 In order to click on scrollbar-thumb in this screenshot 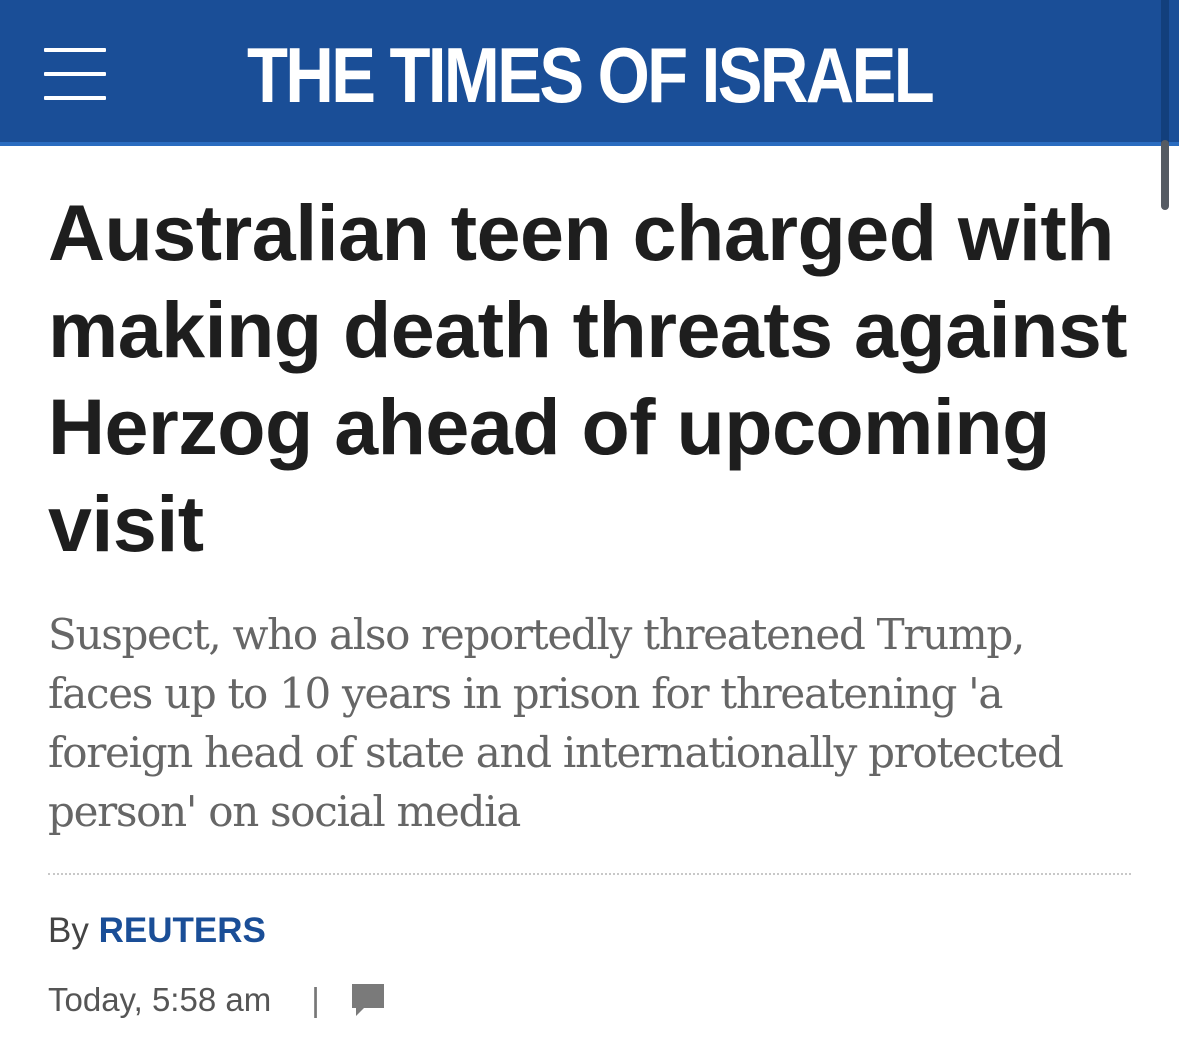, I will do `click(1165, 175)`.